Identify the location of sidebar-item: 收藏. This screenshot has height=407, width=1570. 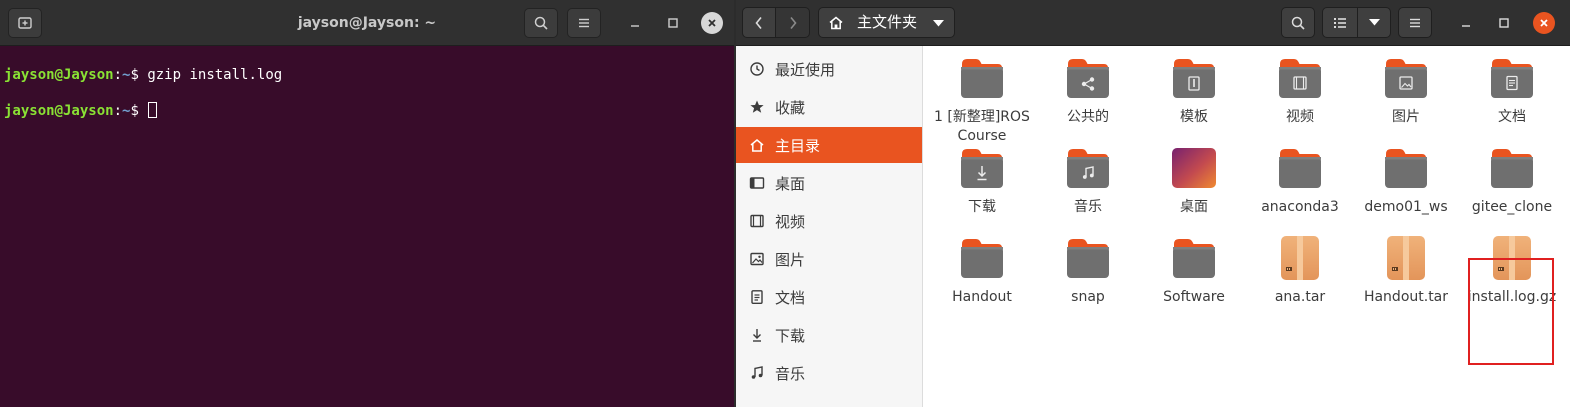
(829, 107).